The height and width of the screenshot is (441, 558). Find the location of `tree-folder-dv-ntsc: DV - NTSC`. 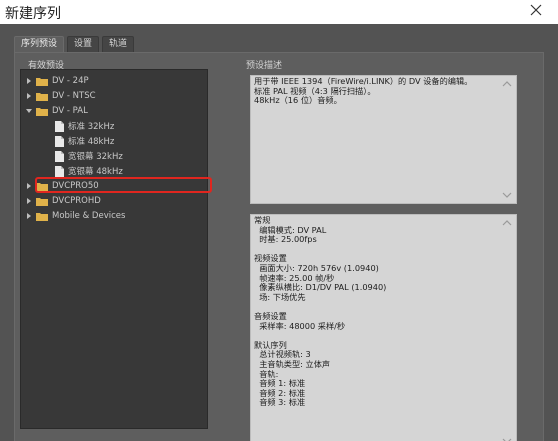

tree-folder-dv-ntsc: DV - NTSC is located at coordinates (60, 96).